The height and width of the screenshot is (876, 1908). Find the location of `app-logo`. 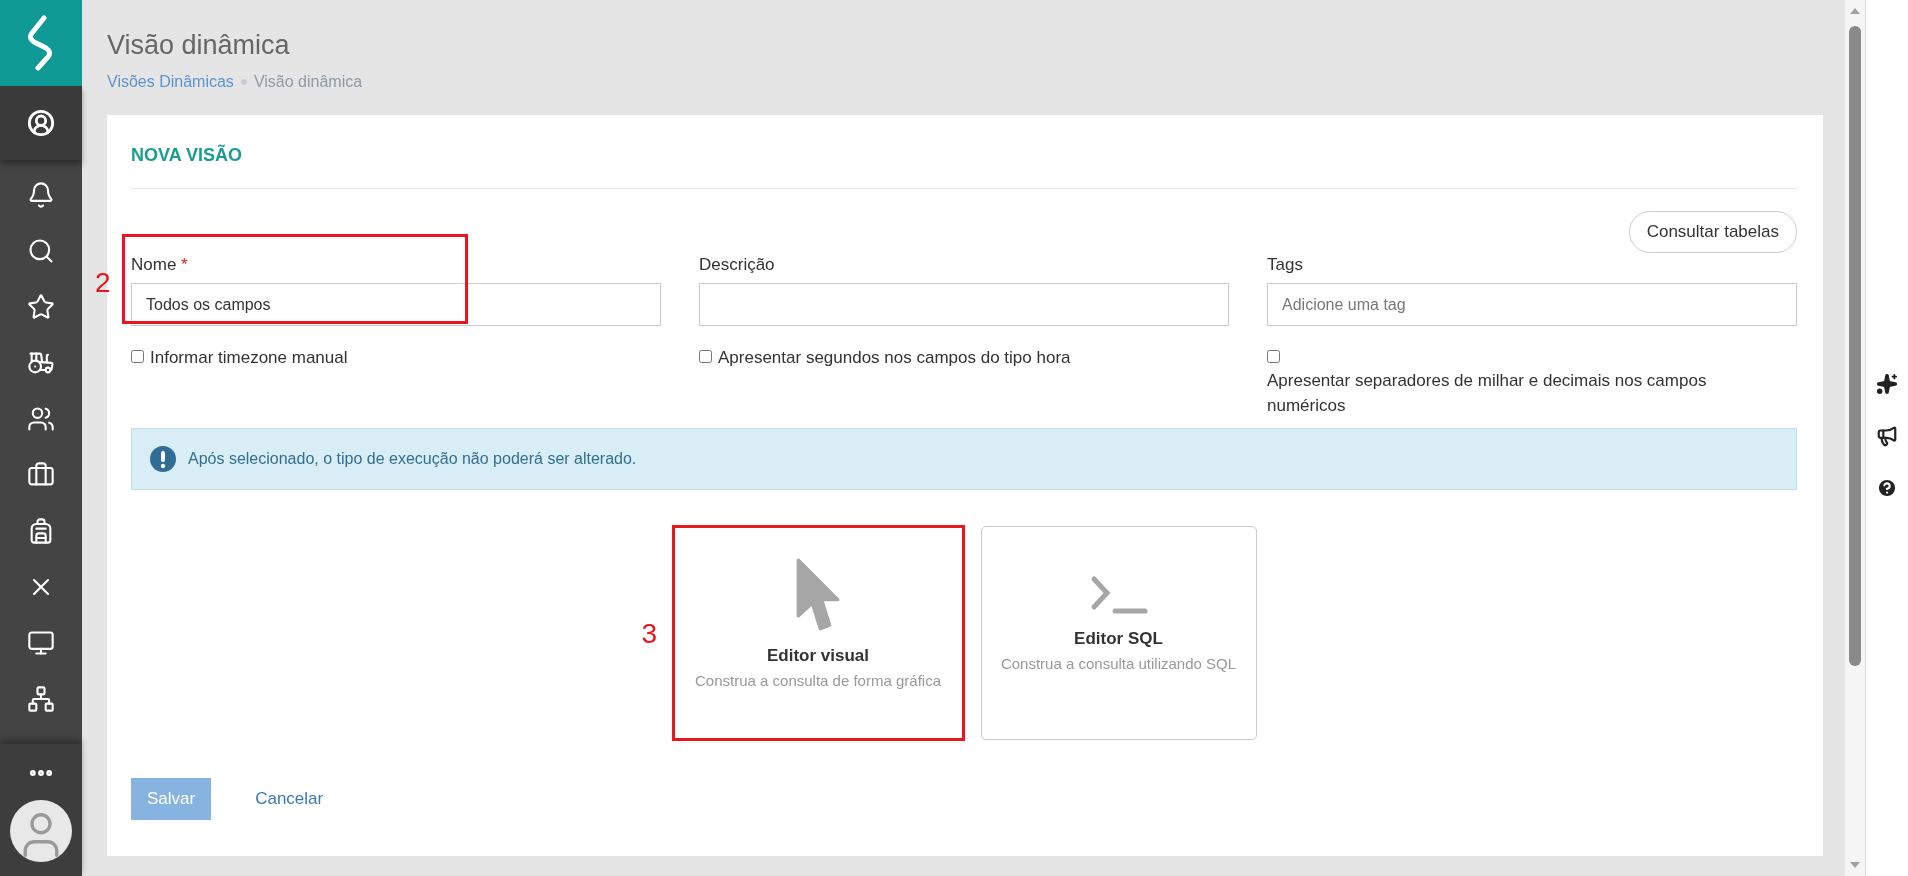

app-logo is located at coordinates (41, 43).